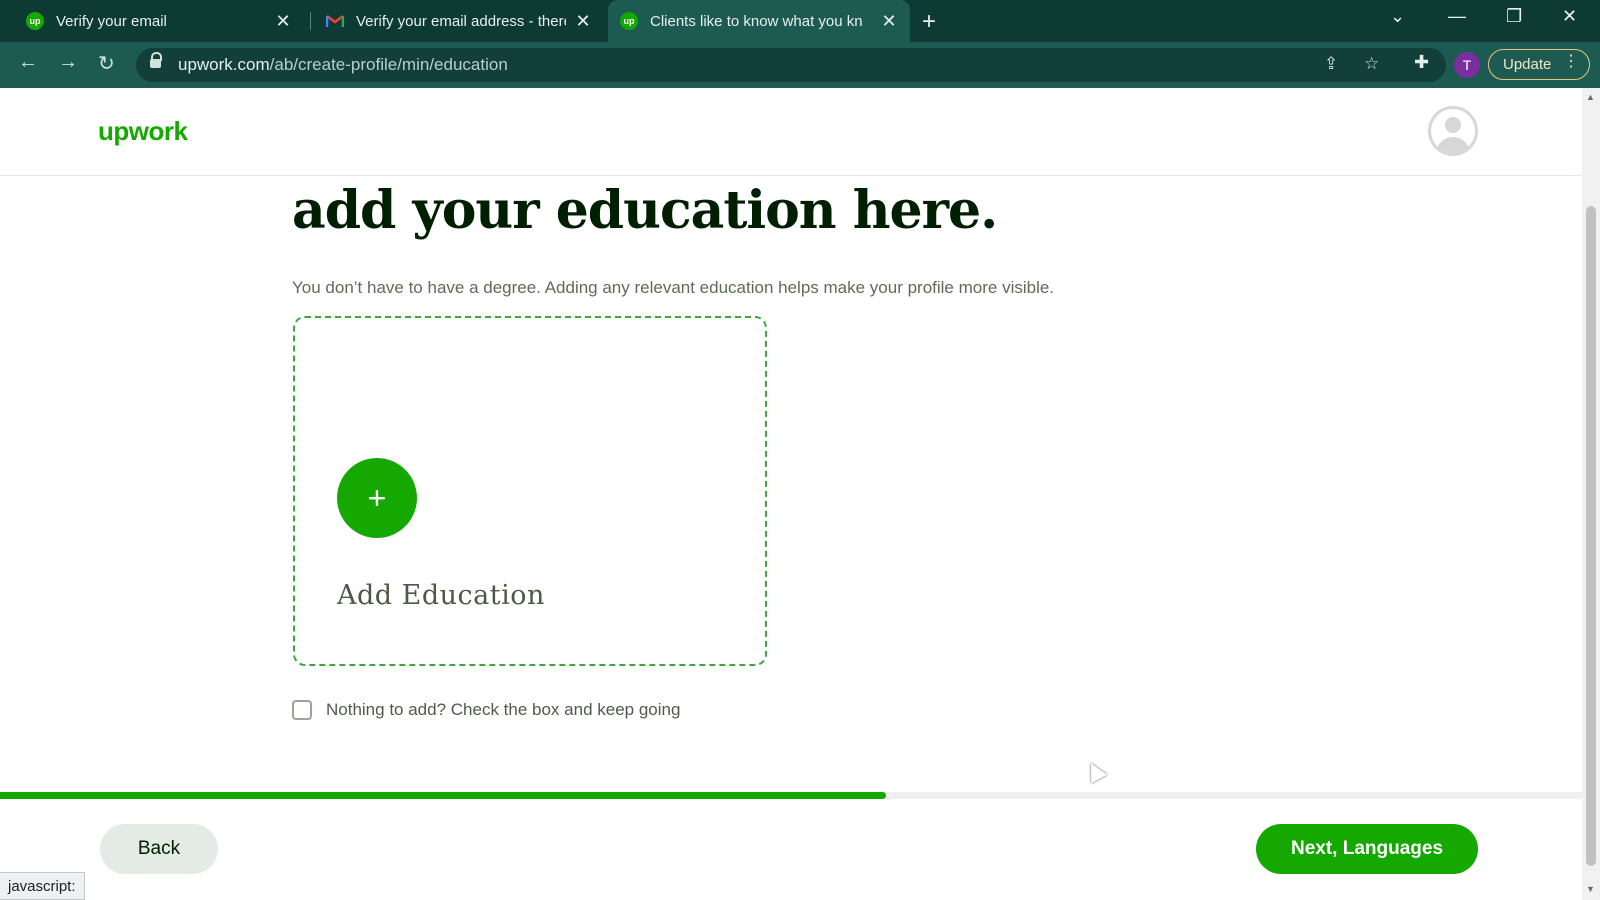 This screenshot has width=1600, height=900. Describe the element at coordinates (28, 62) in the screenshot. I see `back-arrow-icon: ←` at that location.